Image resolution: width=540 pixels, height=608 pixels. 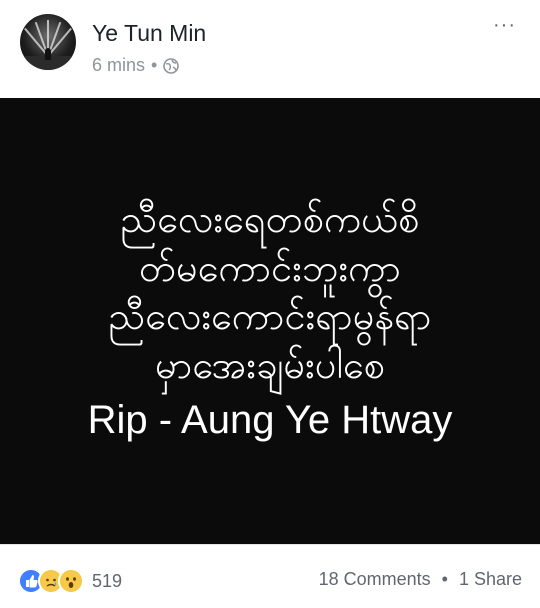 What do you see at coordinates (270, 419) in the screenshot?
I see `post-text-line: Rip - Aung Ye Htway` at bounding box center [270, 419].